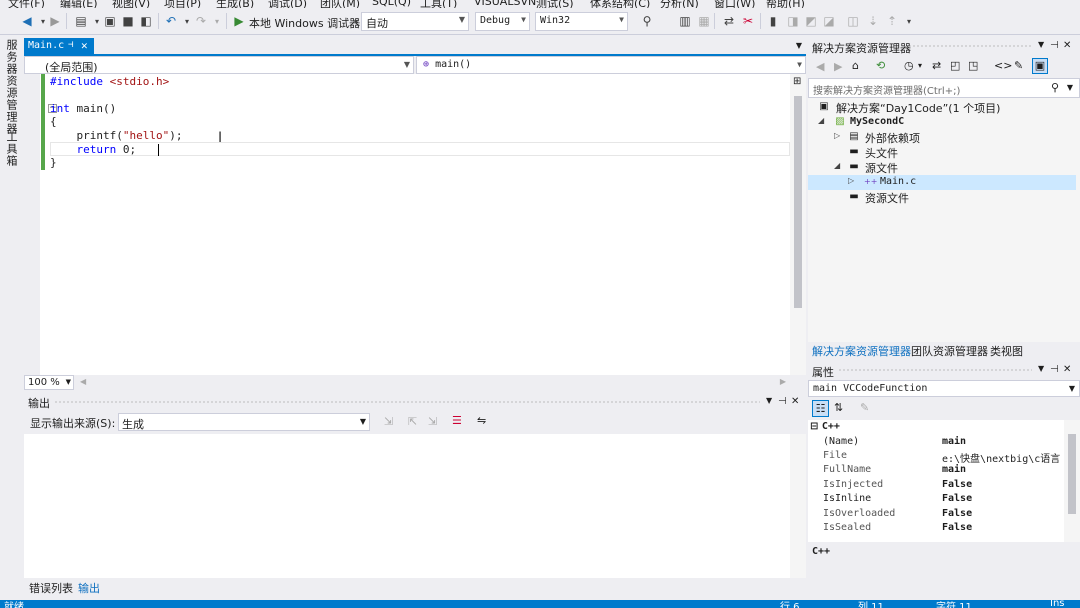  I want to click on server-explorer-tab: 服务器资源管理器, so click(12, 87).